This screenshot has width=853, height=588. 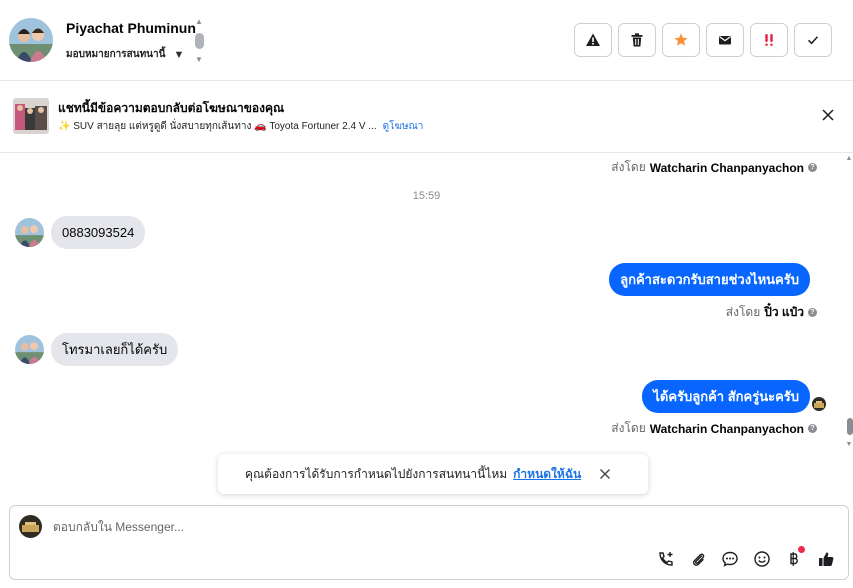 What do you see at coordinates (171, 108) in the screenshot?
I see `ad-banner-title: แชทนี้มีข้อความตอบกลับต่อโฆษณาของคุณ` at bounding box center [171, 108].